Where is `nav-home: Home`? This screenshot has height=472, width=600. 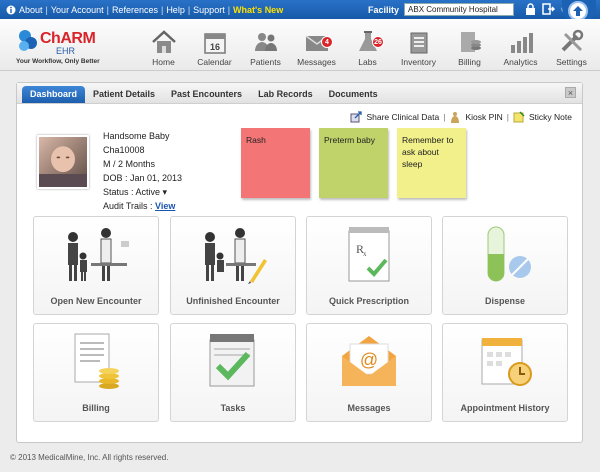 nav-home: Home is located at coordinates (163, 45).